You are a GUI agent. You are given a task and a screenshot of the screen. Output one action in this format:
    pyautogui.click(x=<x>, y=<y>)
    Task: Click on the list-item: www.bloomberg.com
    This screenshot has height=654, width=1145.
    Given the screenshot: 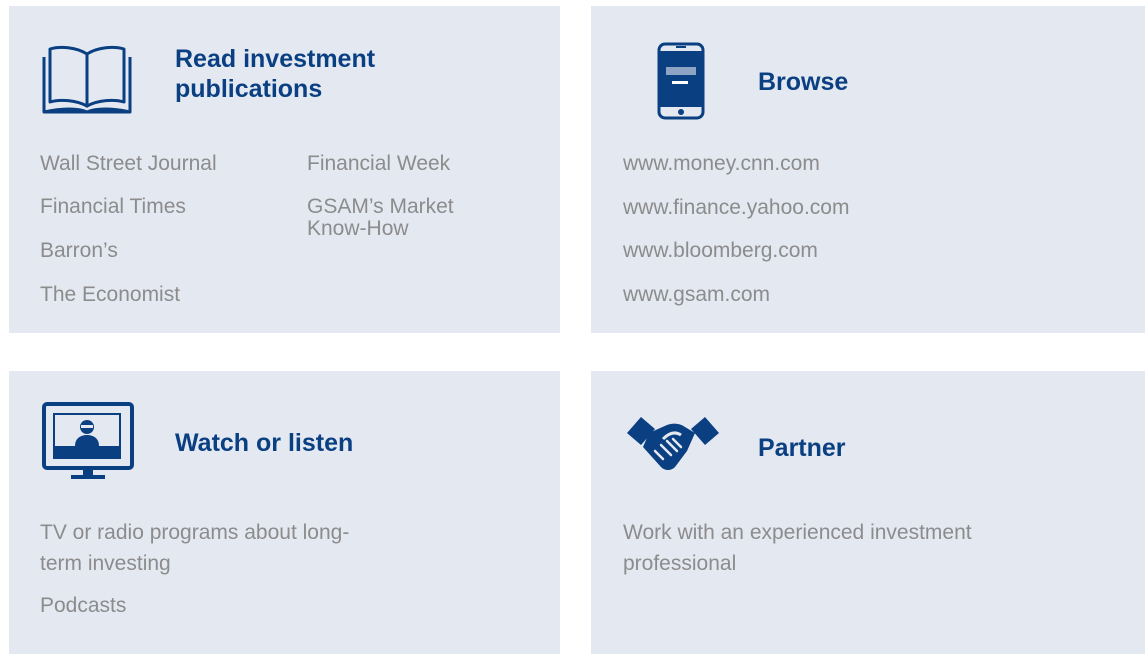 What is the action you would take?
    pyautogui.click(x=720, y=250)
    